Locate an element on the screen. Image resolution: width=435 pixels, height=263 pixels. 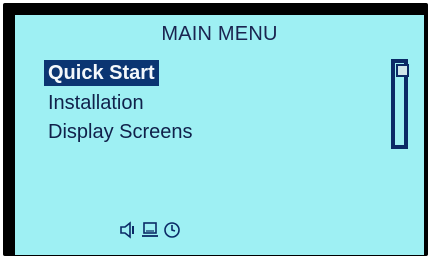
status-icon-bar is located at coordinates (150, 230).